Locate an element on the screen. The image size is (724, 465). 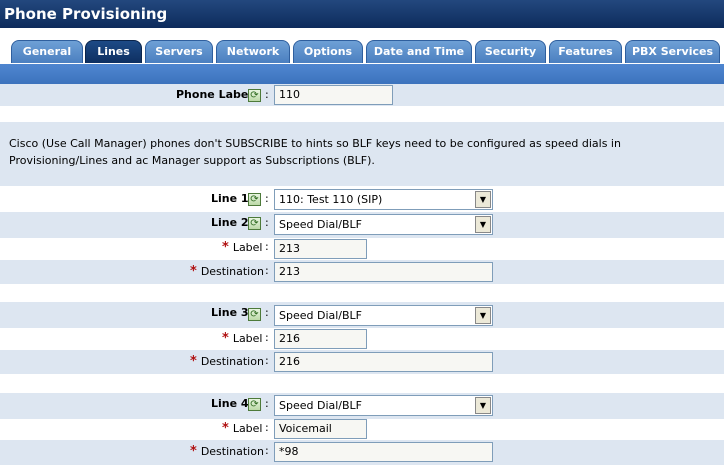
line-2-label: Line 2 is located at coordinates (230, 222).